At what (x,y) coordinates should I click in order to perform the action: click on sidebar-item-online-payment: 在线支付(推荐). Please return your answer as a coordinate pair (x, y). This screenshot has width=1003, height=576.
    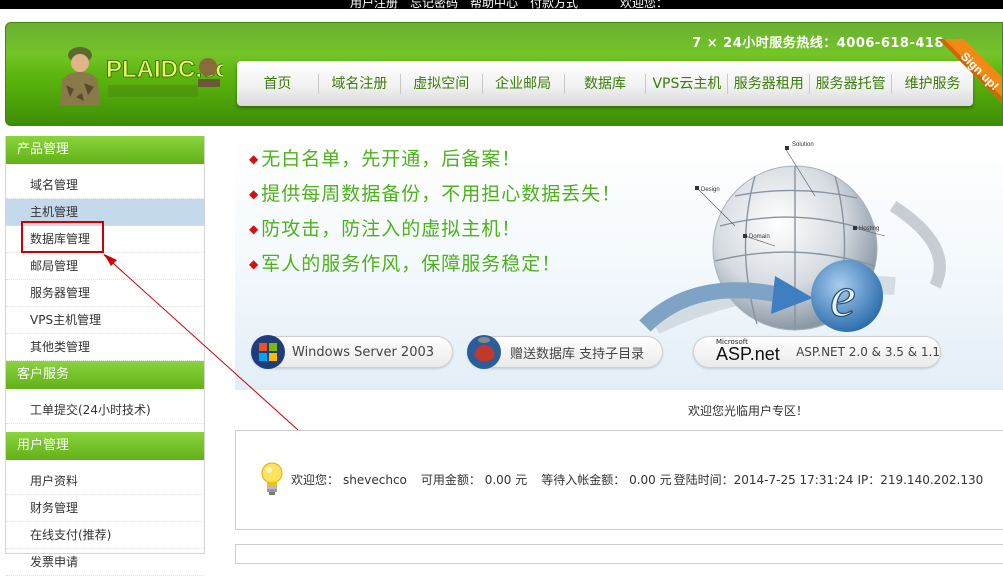
    Looking at the image, I should click on (105, 535).